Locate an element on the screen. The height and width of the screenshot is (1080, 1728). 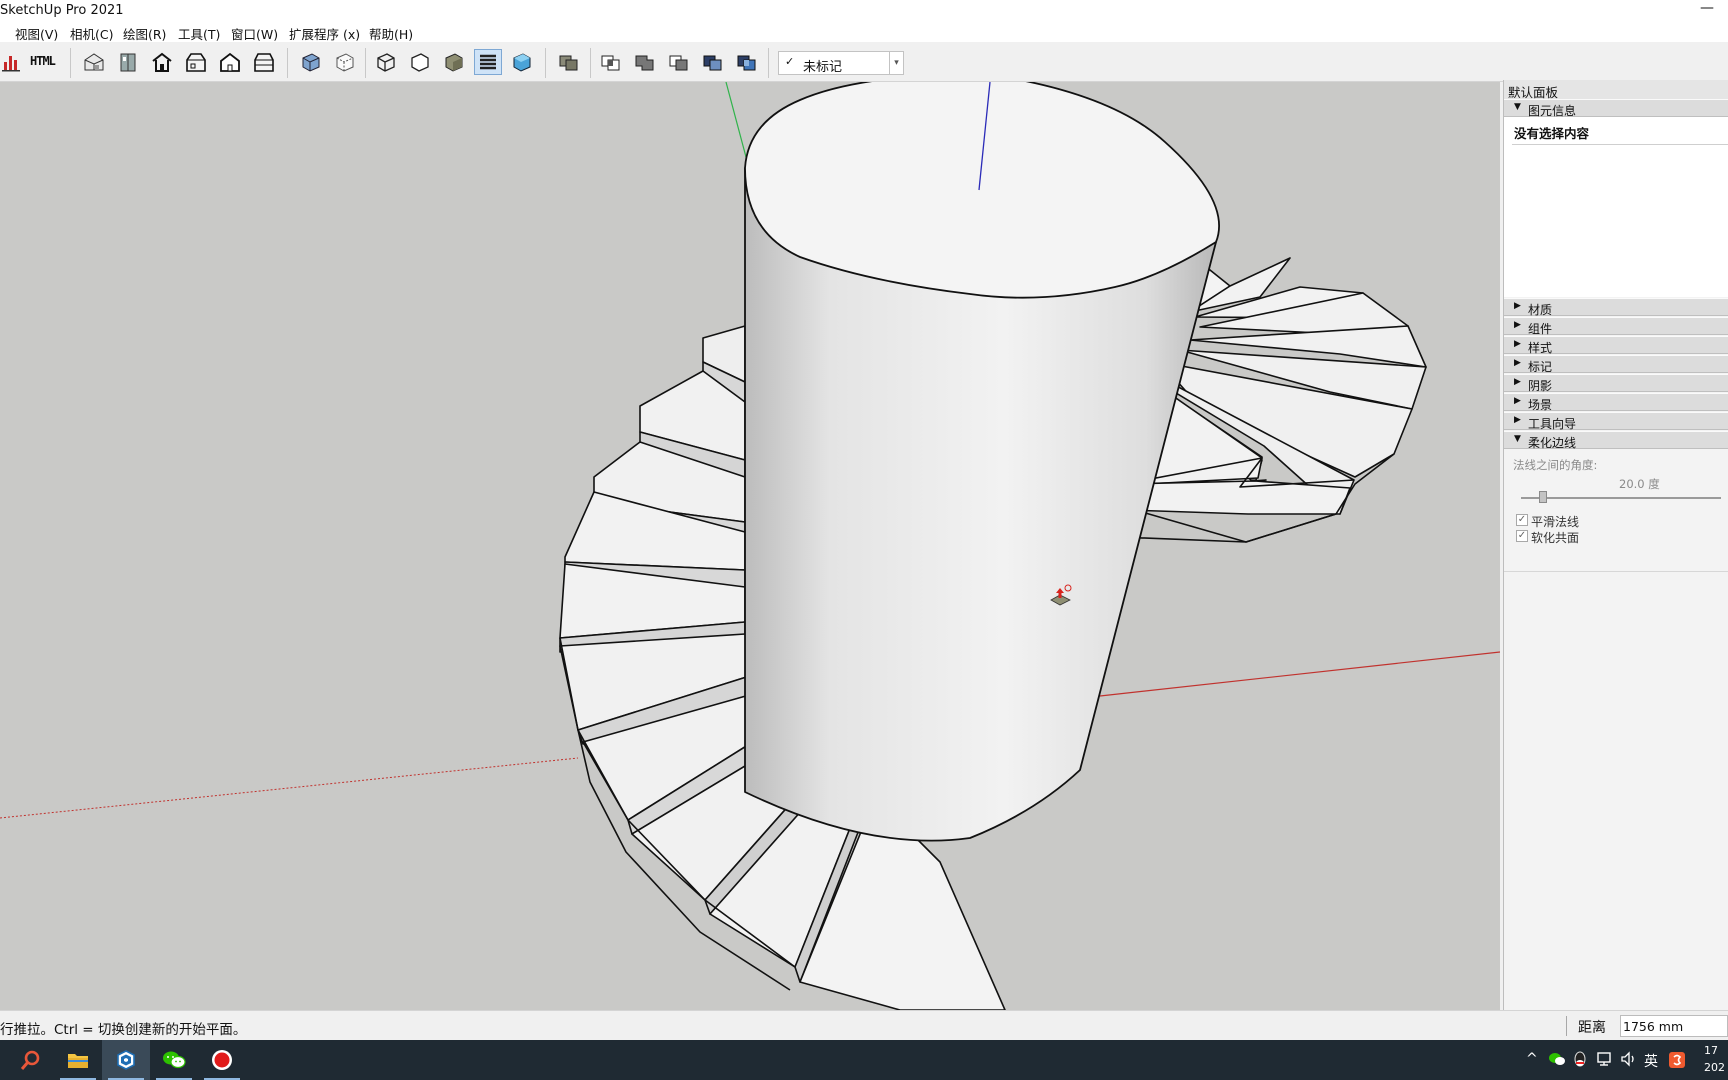
html-export-icon: HTML is located at coordinates (43, 61).